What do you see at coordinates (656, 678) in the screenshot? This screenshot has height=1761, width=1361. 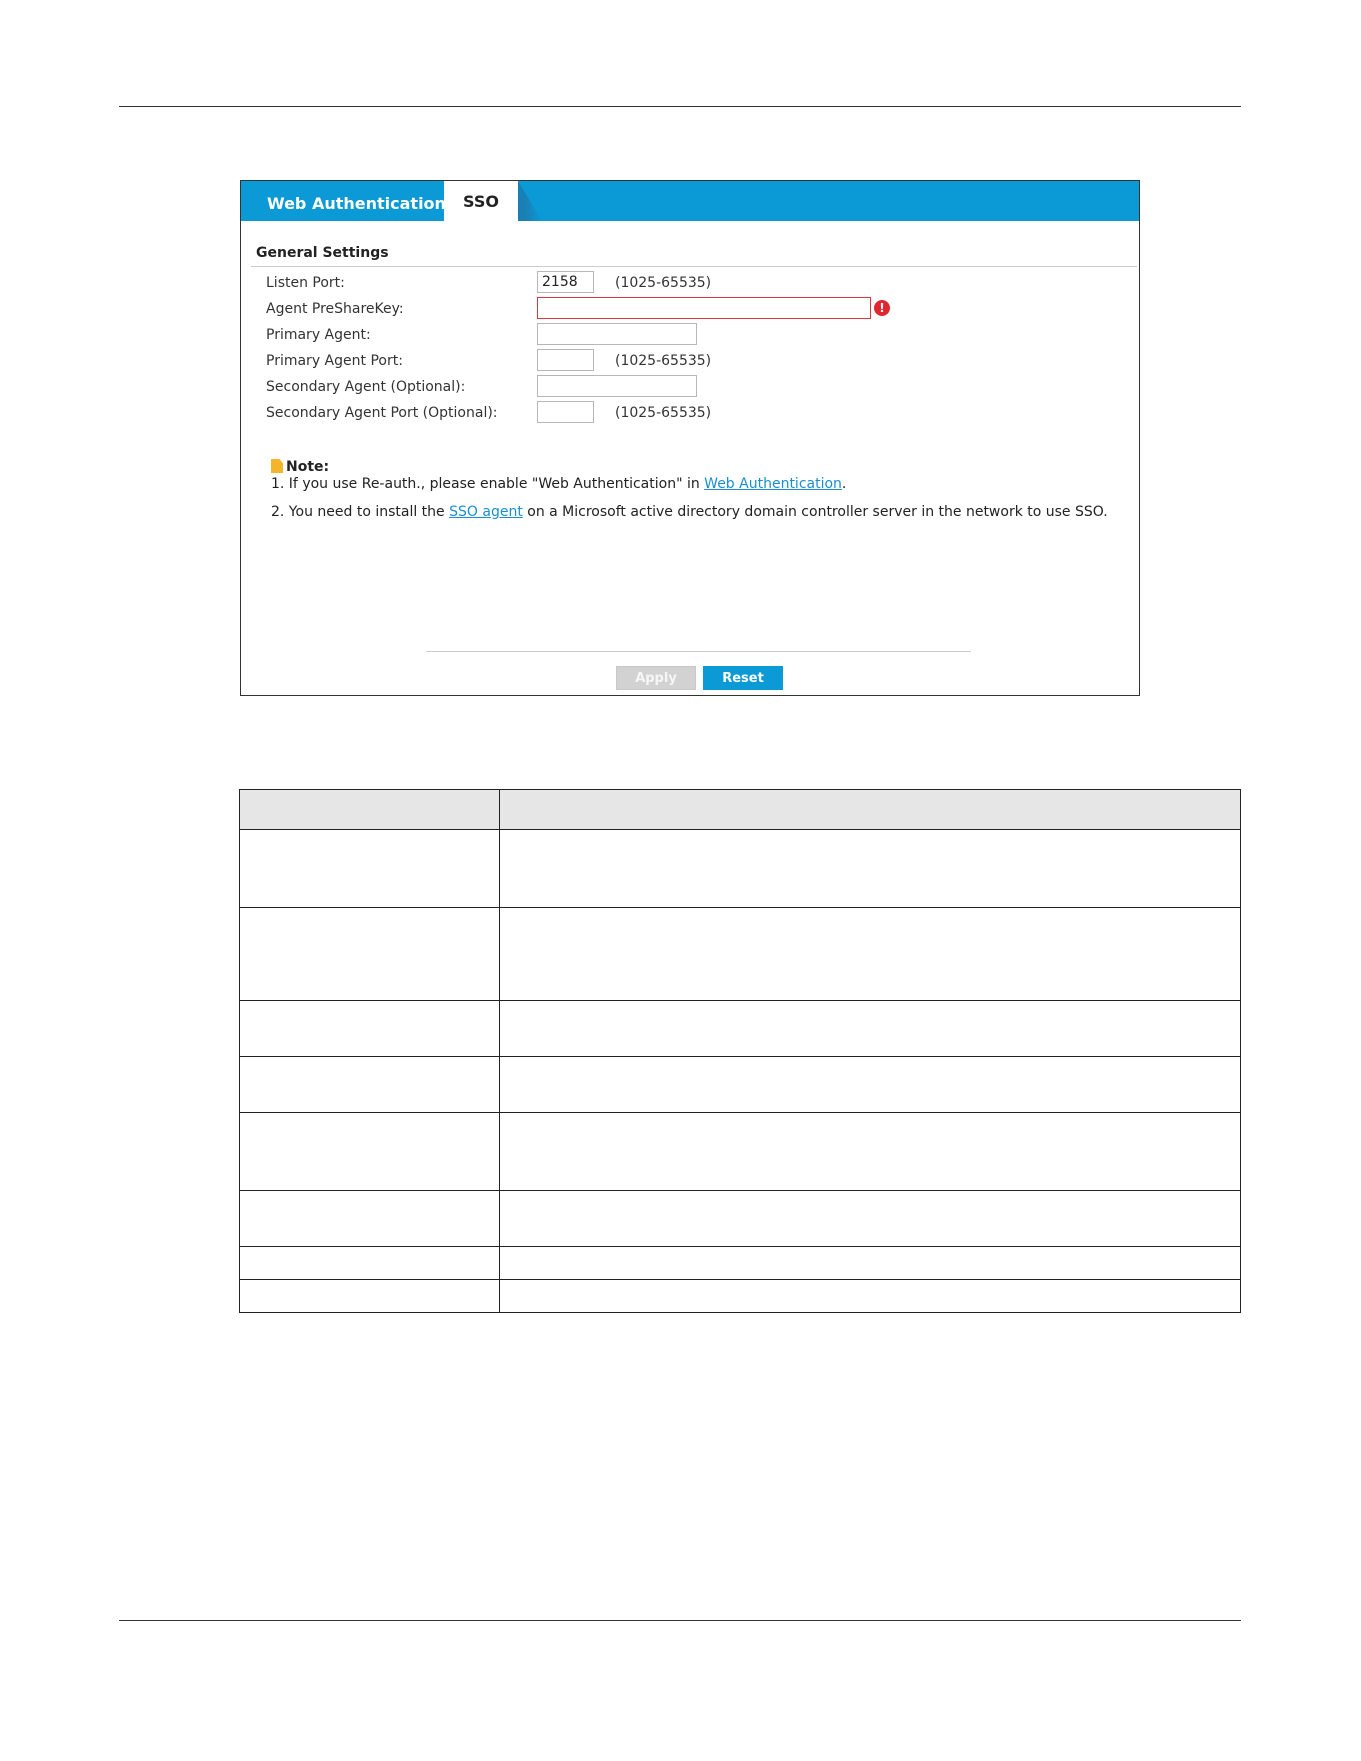 I see `apply-button: Apply` at bounding box center [656, 678].